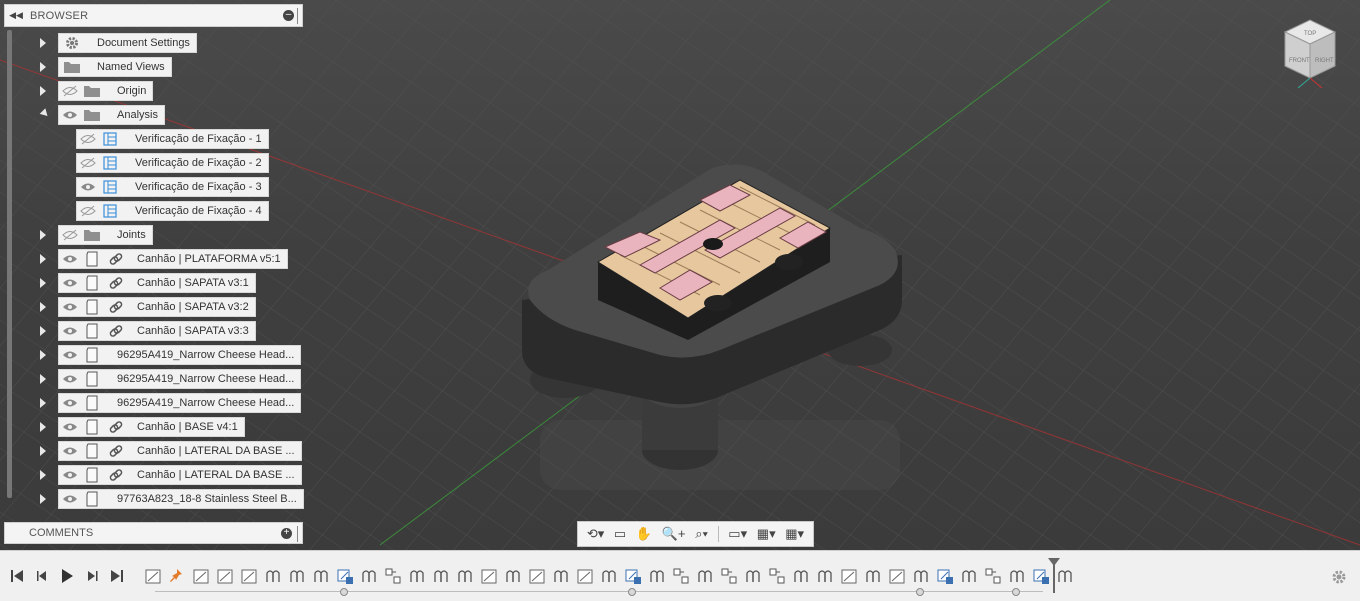 The height and width of the screenshot is (601, 1360). Describe the element at coordinates (16, 15) in the screenshot. I see `collapse-panel-icon: ◀◀` at that location.